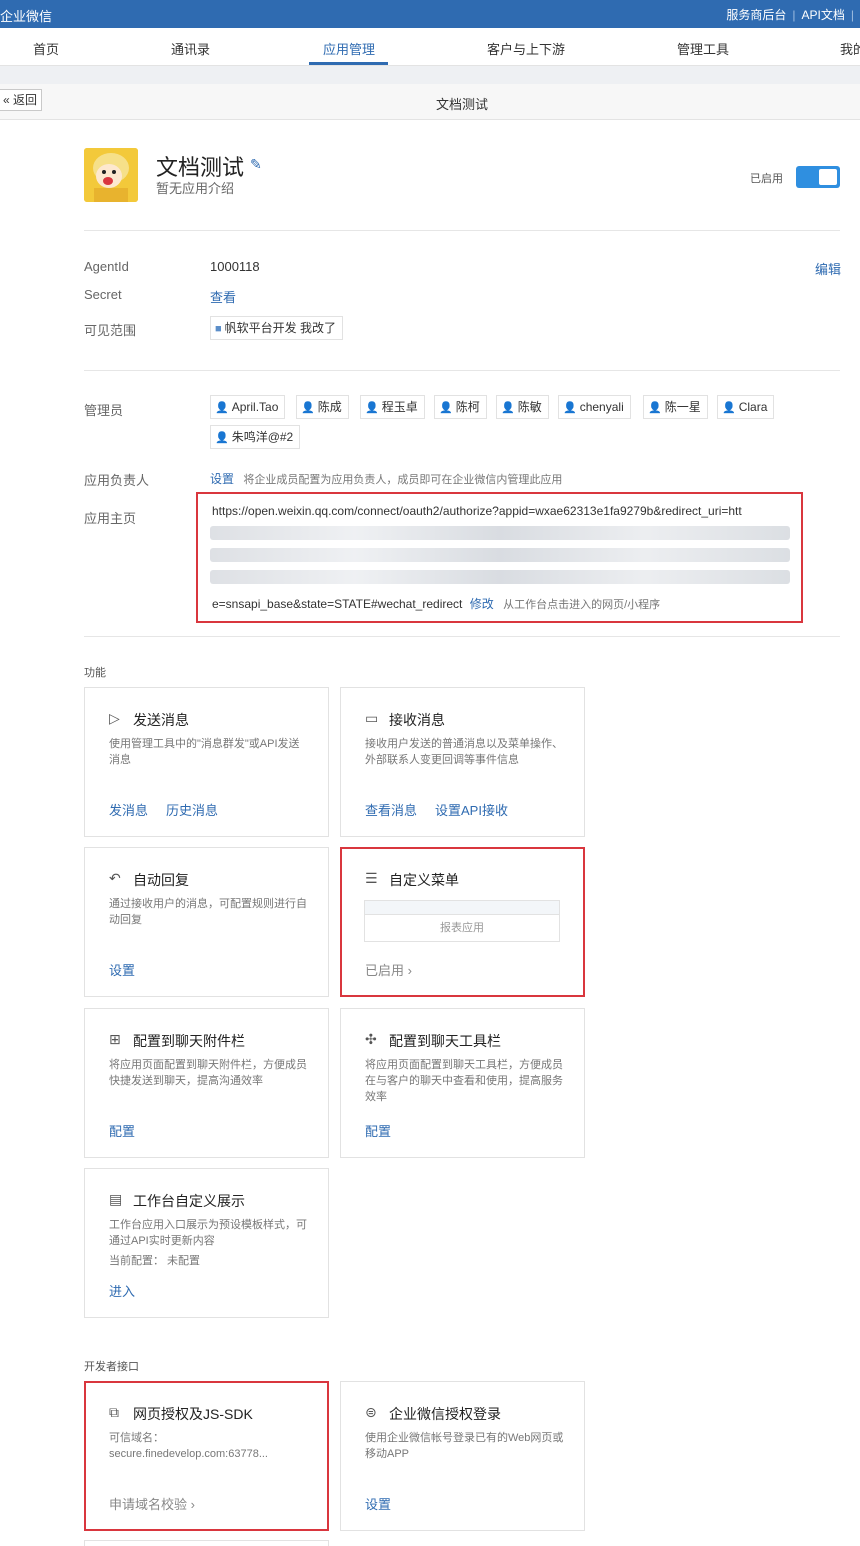  I want to click on workbench-enter-link: 进入, so click(122, 1291).